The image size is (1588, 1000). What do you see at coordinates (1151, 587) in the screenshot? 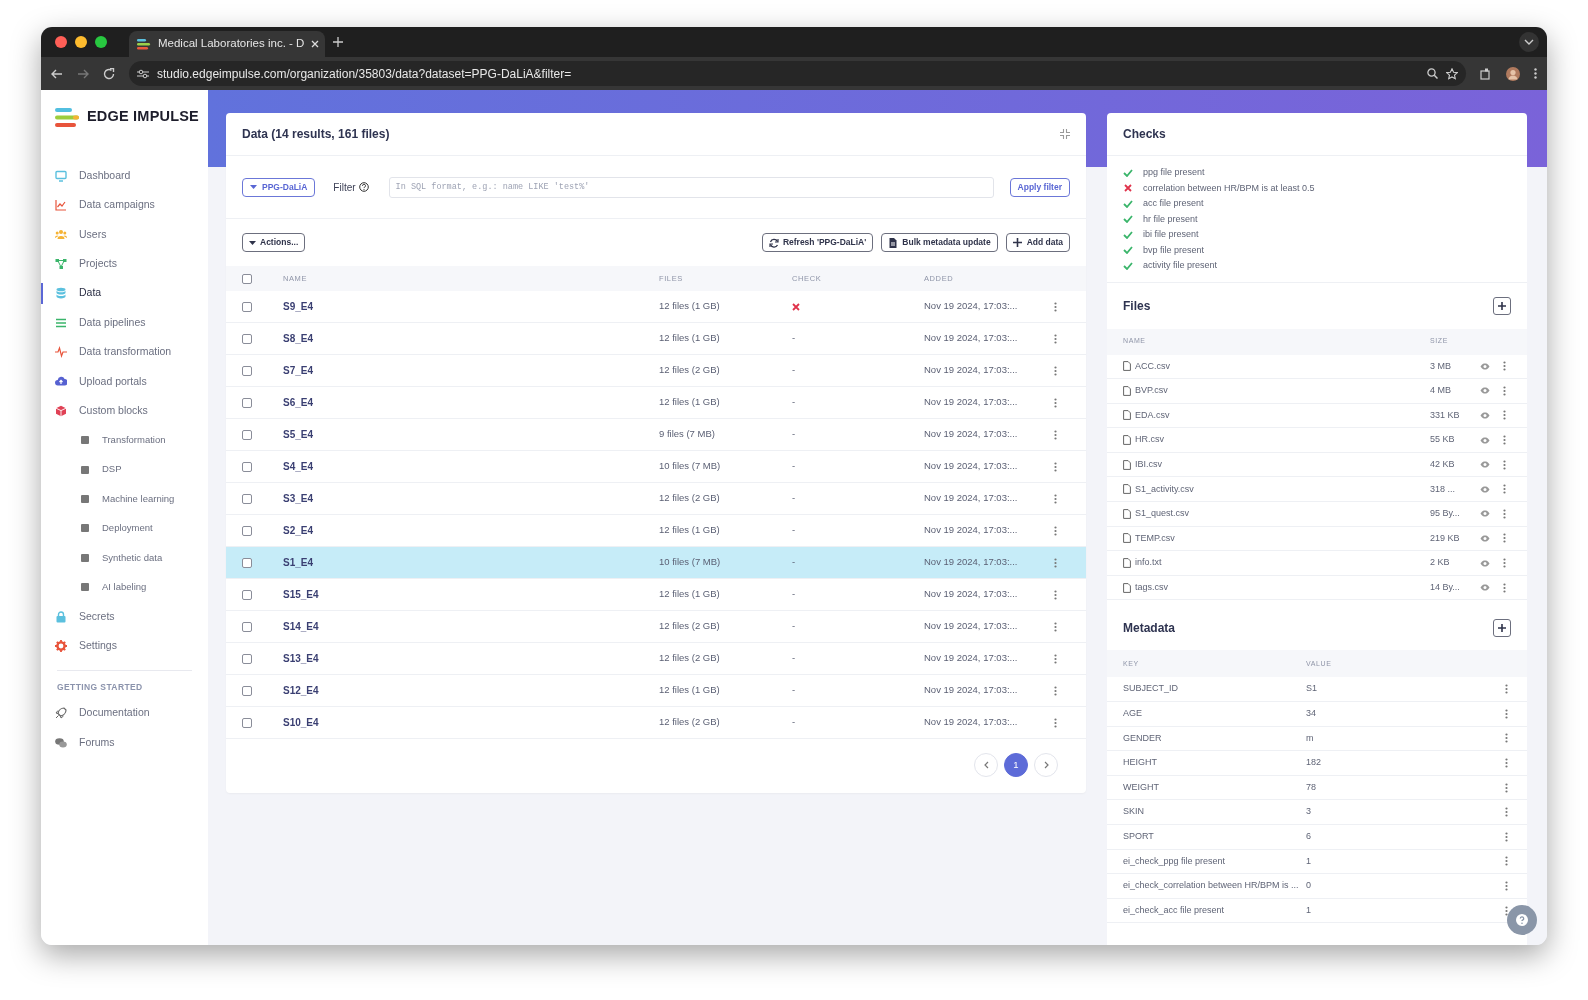
I see `file-name: tags.csv` at bounding box center [1151, 587].